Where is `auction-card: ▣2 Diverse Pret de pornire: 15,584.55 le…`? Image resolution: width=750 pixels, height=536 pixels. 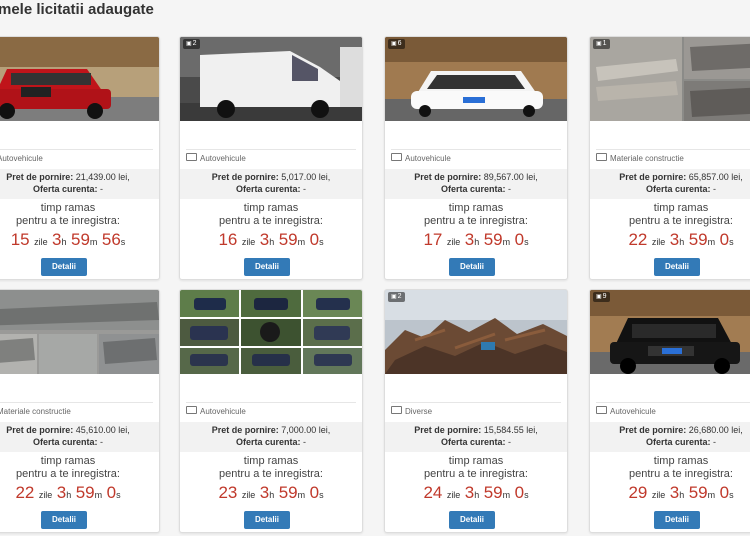 auction-card: ▣2 Diverse Pret de pornire: 15,584.55 le… is located at coordinates (476, 411).